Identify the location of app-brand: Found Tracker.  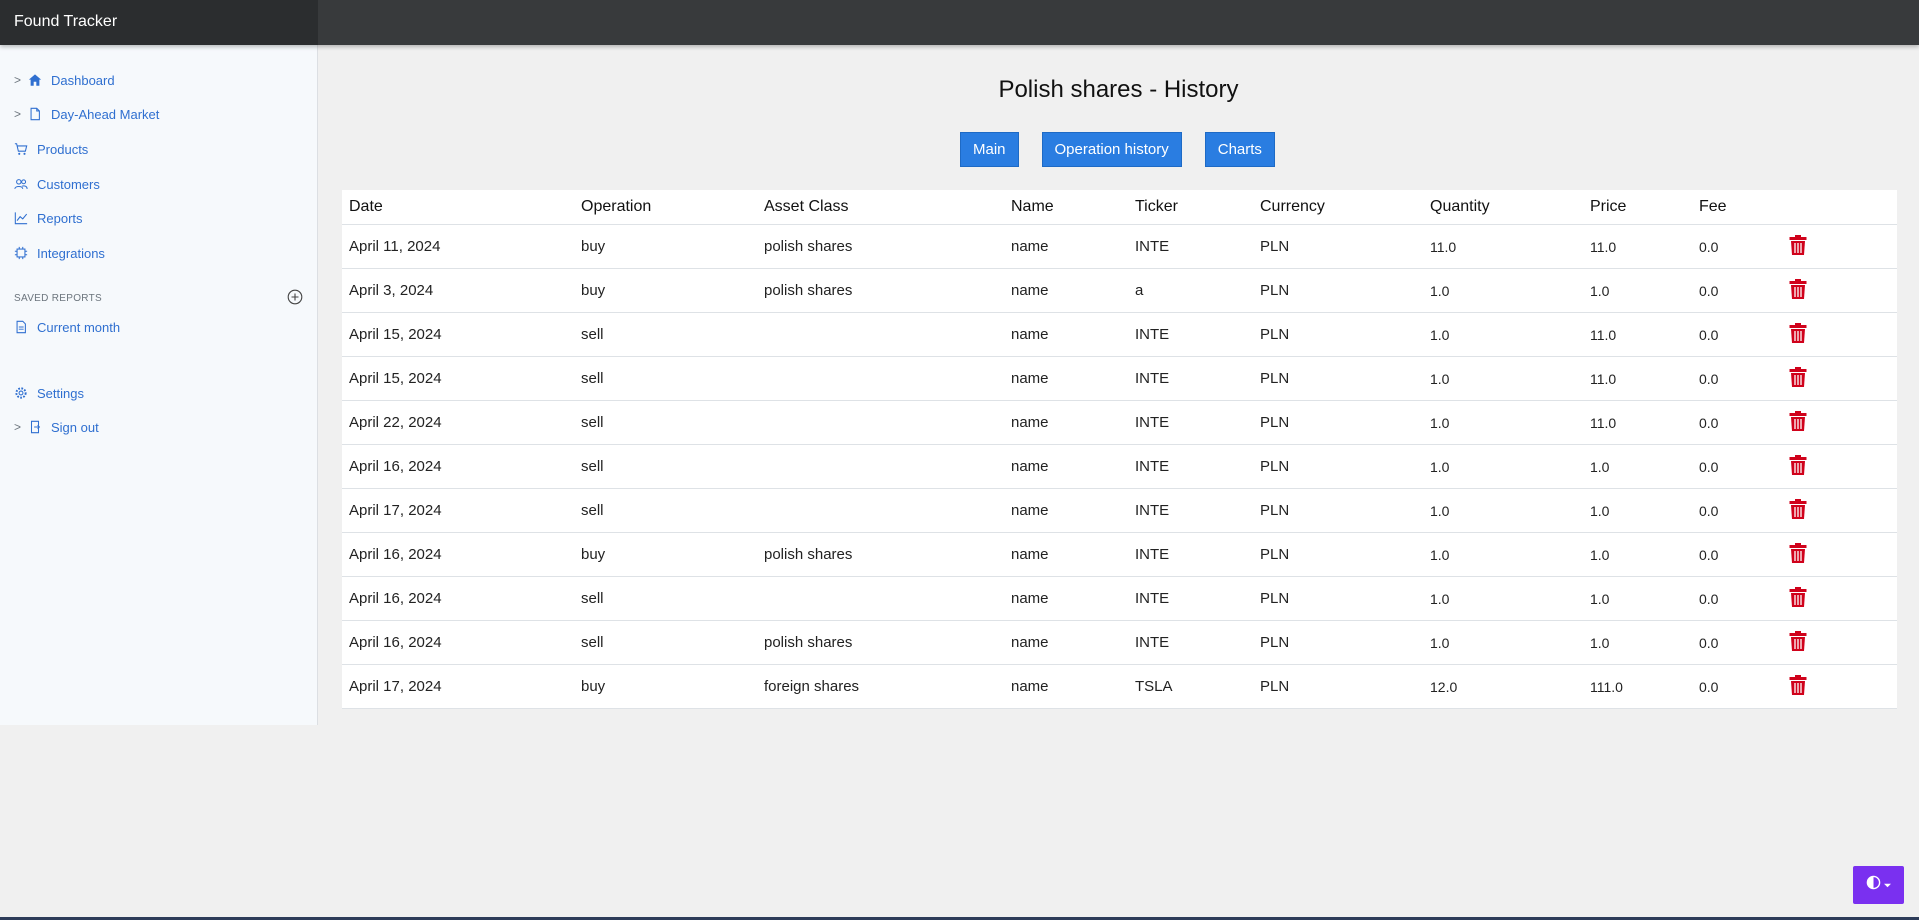
(159, 22).